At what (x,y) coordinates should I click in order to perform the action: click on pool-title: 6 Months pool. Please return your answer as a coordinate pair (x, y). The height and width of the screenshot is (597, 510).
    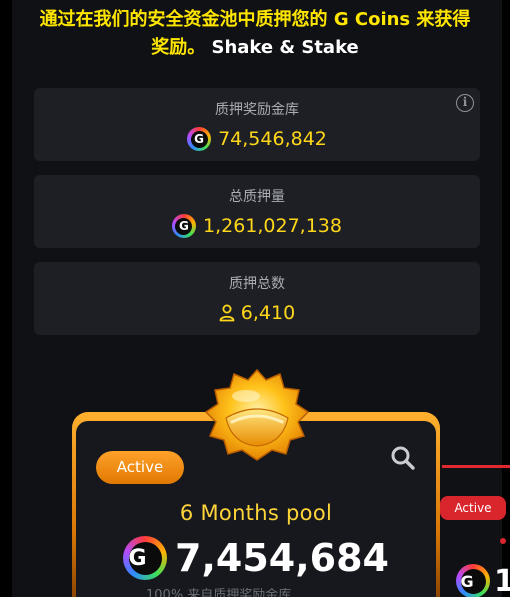
    Looking at the image, I should click on (256, 513).